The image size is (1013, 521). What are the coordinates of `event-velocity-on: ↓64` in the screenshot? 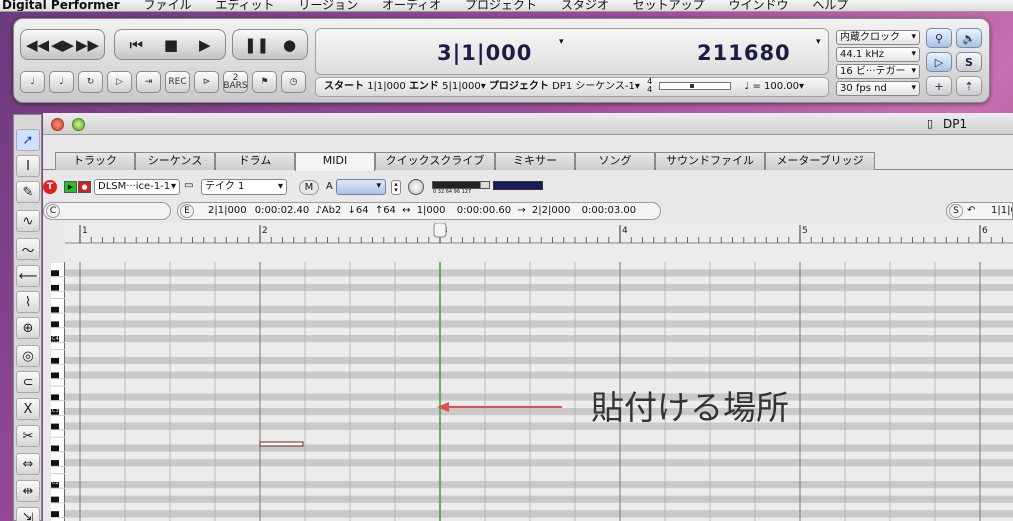 It's located at (358, 210).